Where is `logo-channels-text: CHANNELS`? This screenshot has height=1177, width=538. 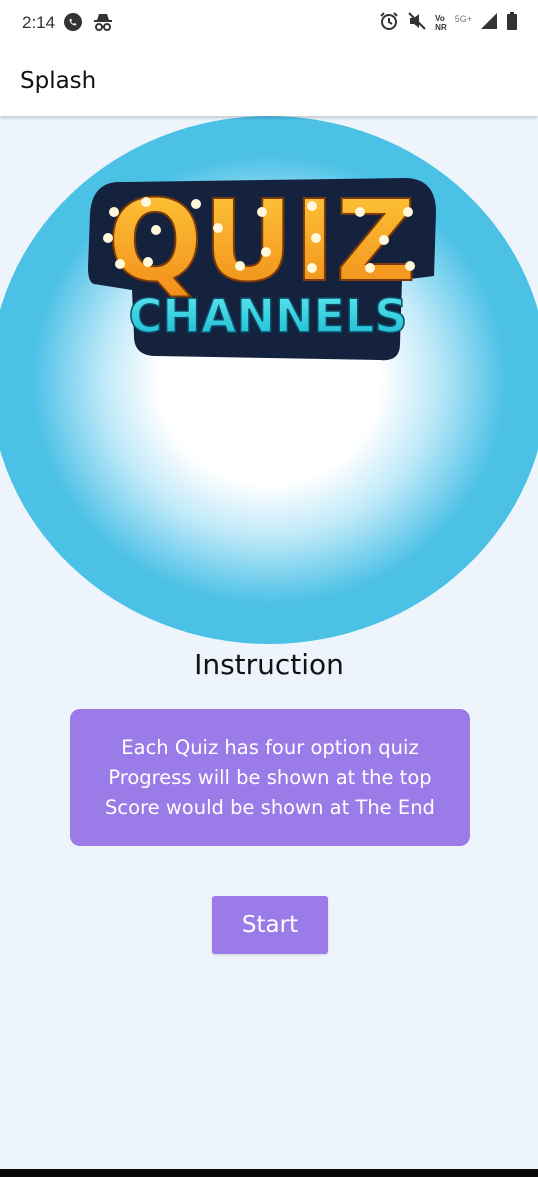
logo-channels-text: CHANNELS is located at coordinates (268, 316).